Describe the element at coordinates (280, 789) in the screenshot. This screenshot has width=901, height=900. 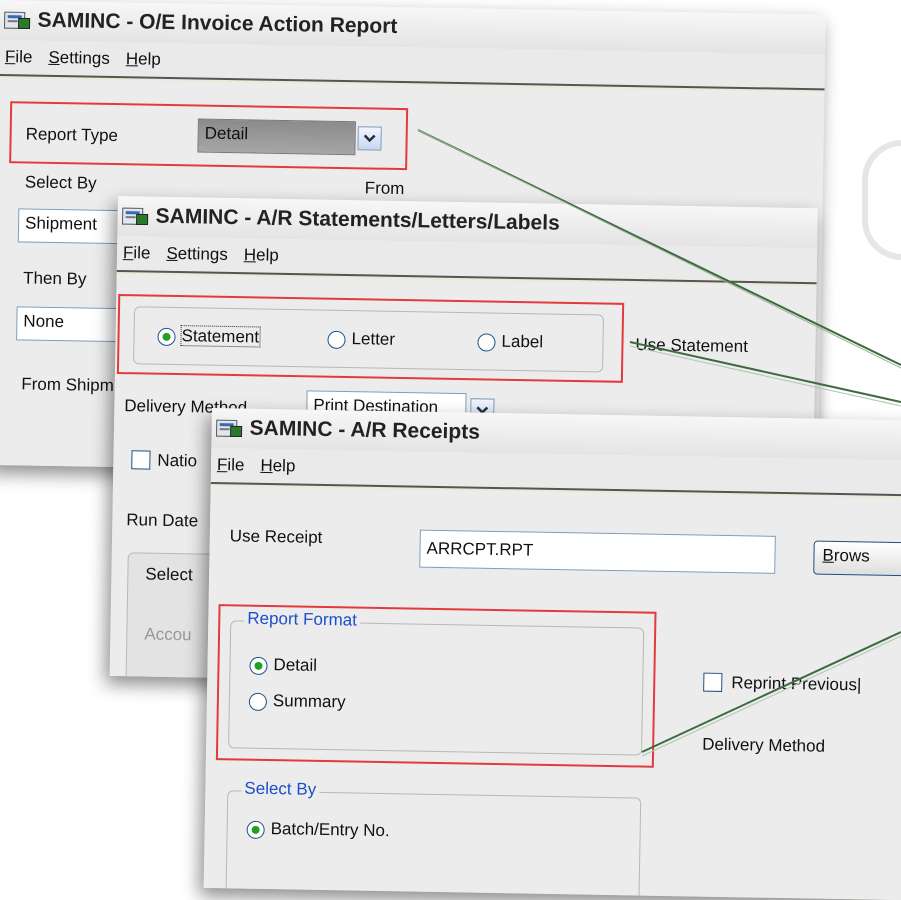
I see `select-by-legend: Select By` at that location.